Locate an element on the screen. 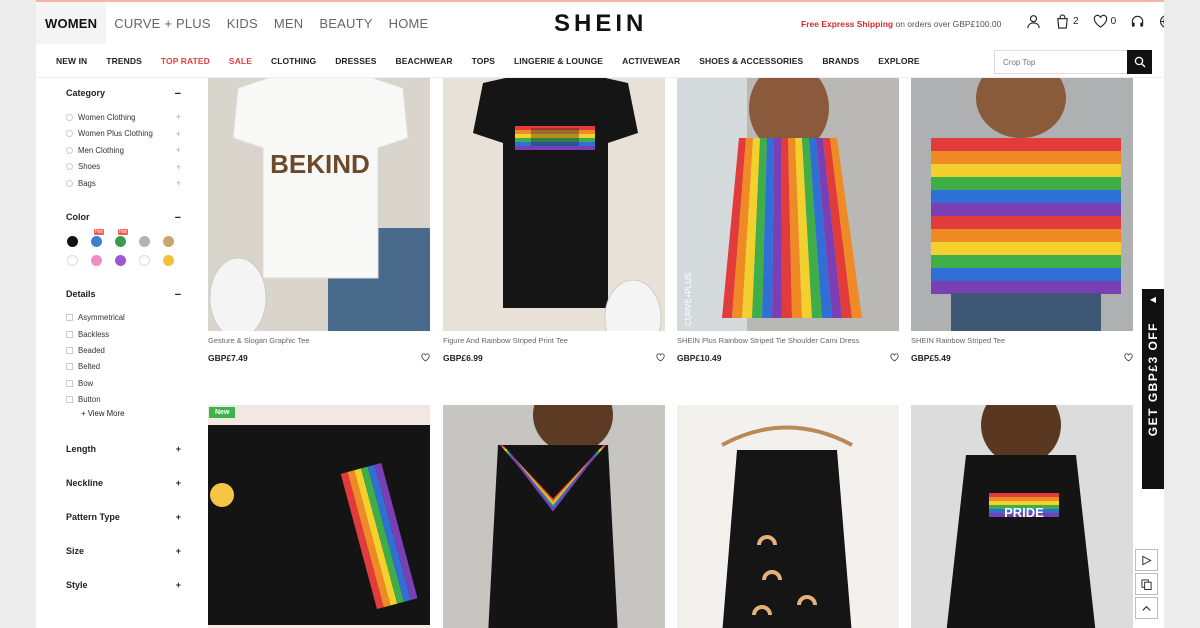 The image size is (1200, 628). nav-item: LINGERIE & LOUNGE is located at coordinates (558, 61).